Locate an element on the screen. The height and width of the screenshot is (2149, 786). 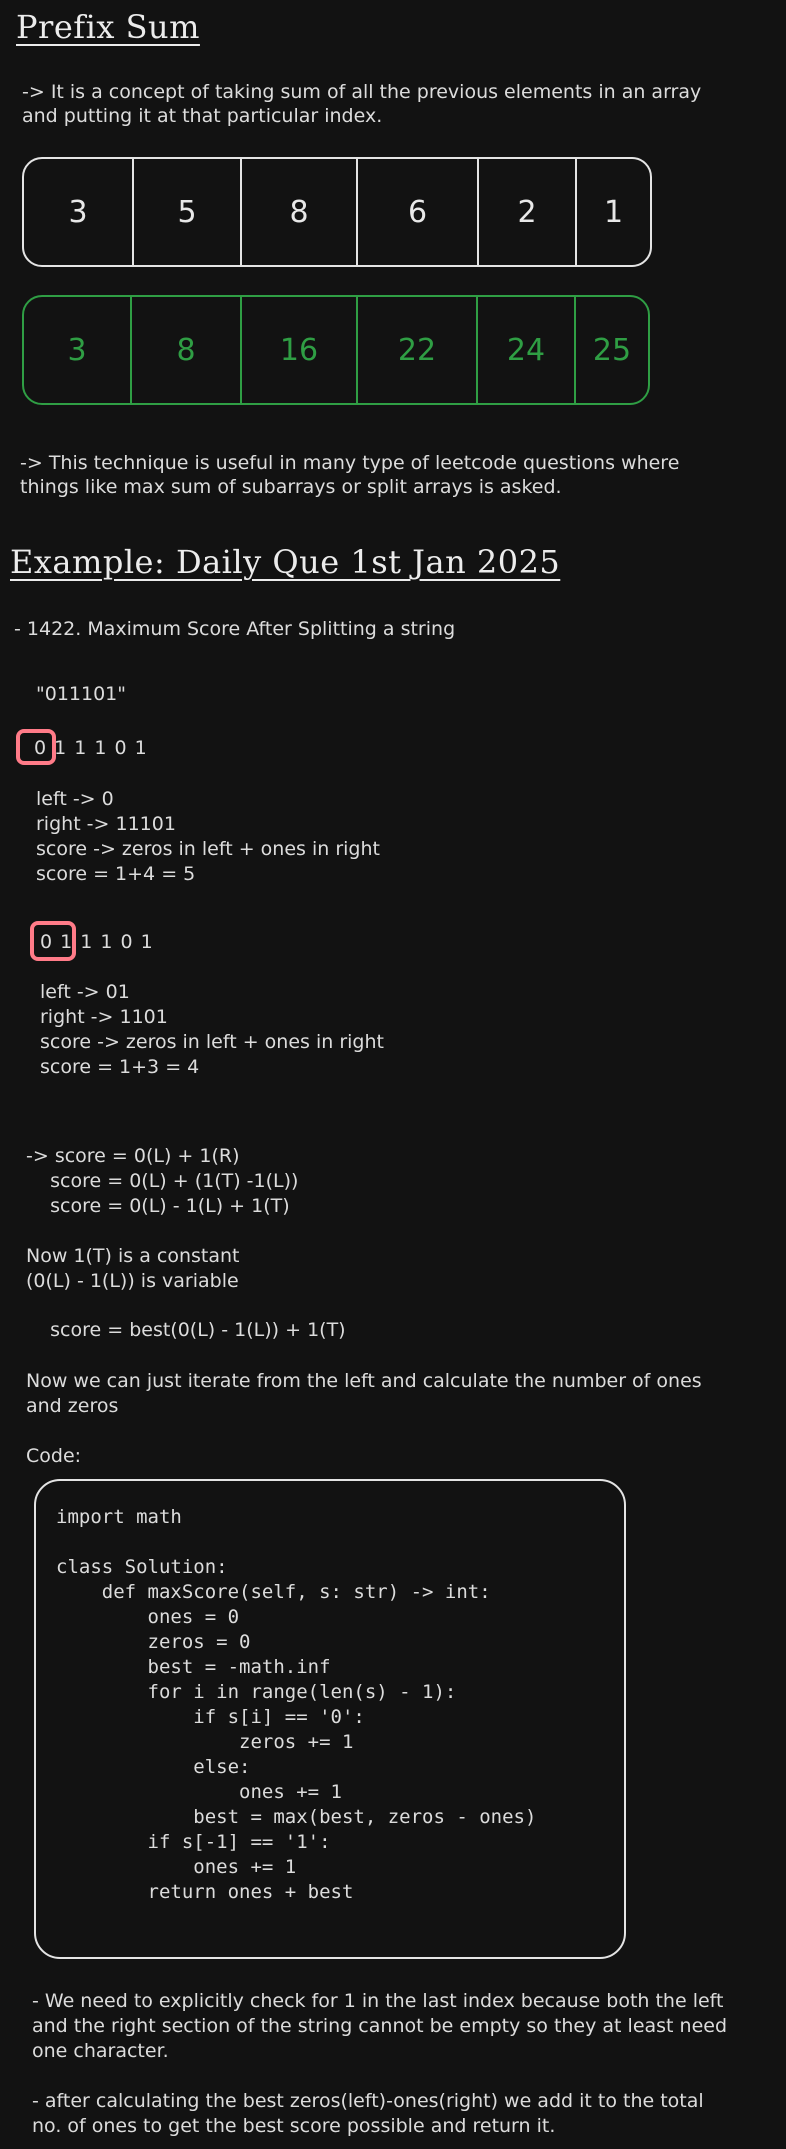
step1-line: score = 1+4 = 5 is located at coordinates (116, 874).